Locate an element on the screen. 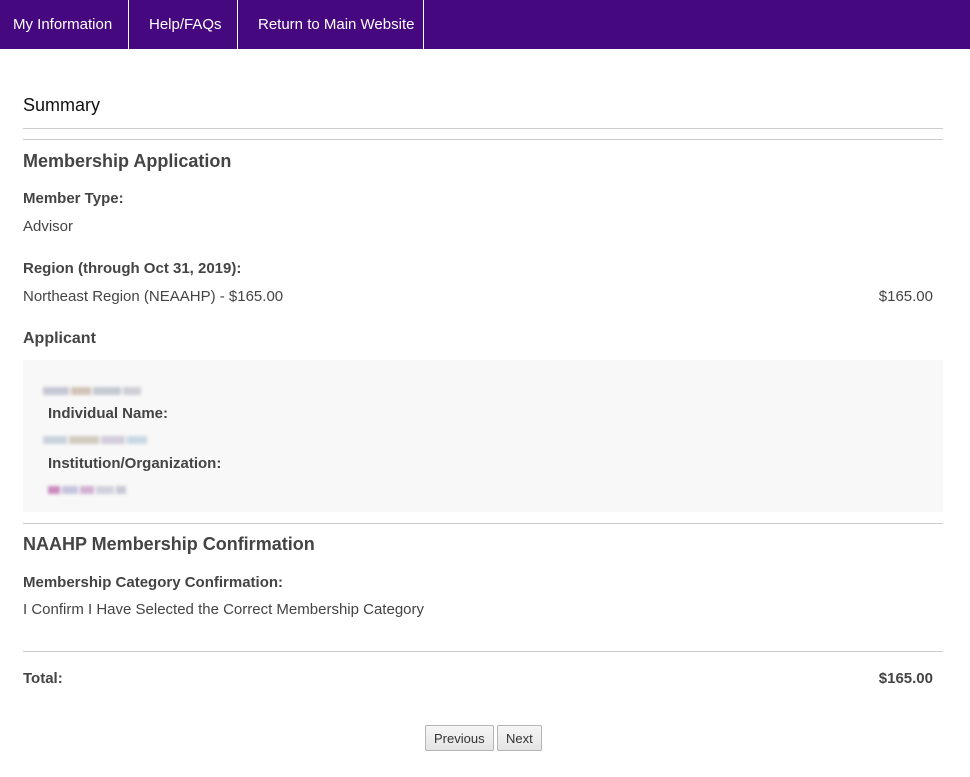 This screenshot has width=970, height=777. region-amount: $165.00 is located at coordinates (905, 296).